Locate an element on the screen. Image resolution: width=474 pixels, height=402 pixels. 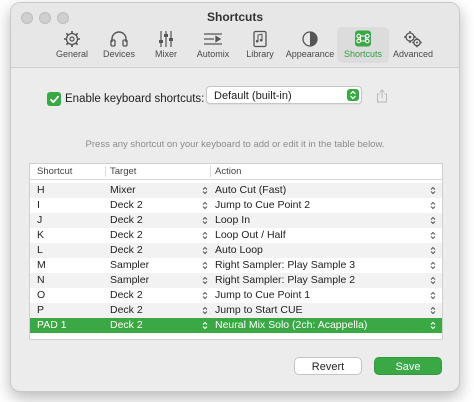
tab-devices: Devices is located at coordinates (119, 45).